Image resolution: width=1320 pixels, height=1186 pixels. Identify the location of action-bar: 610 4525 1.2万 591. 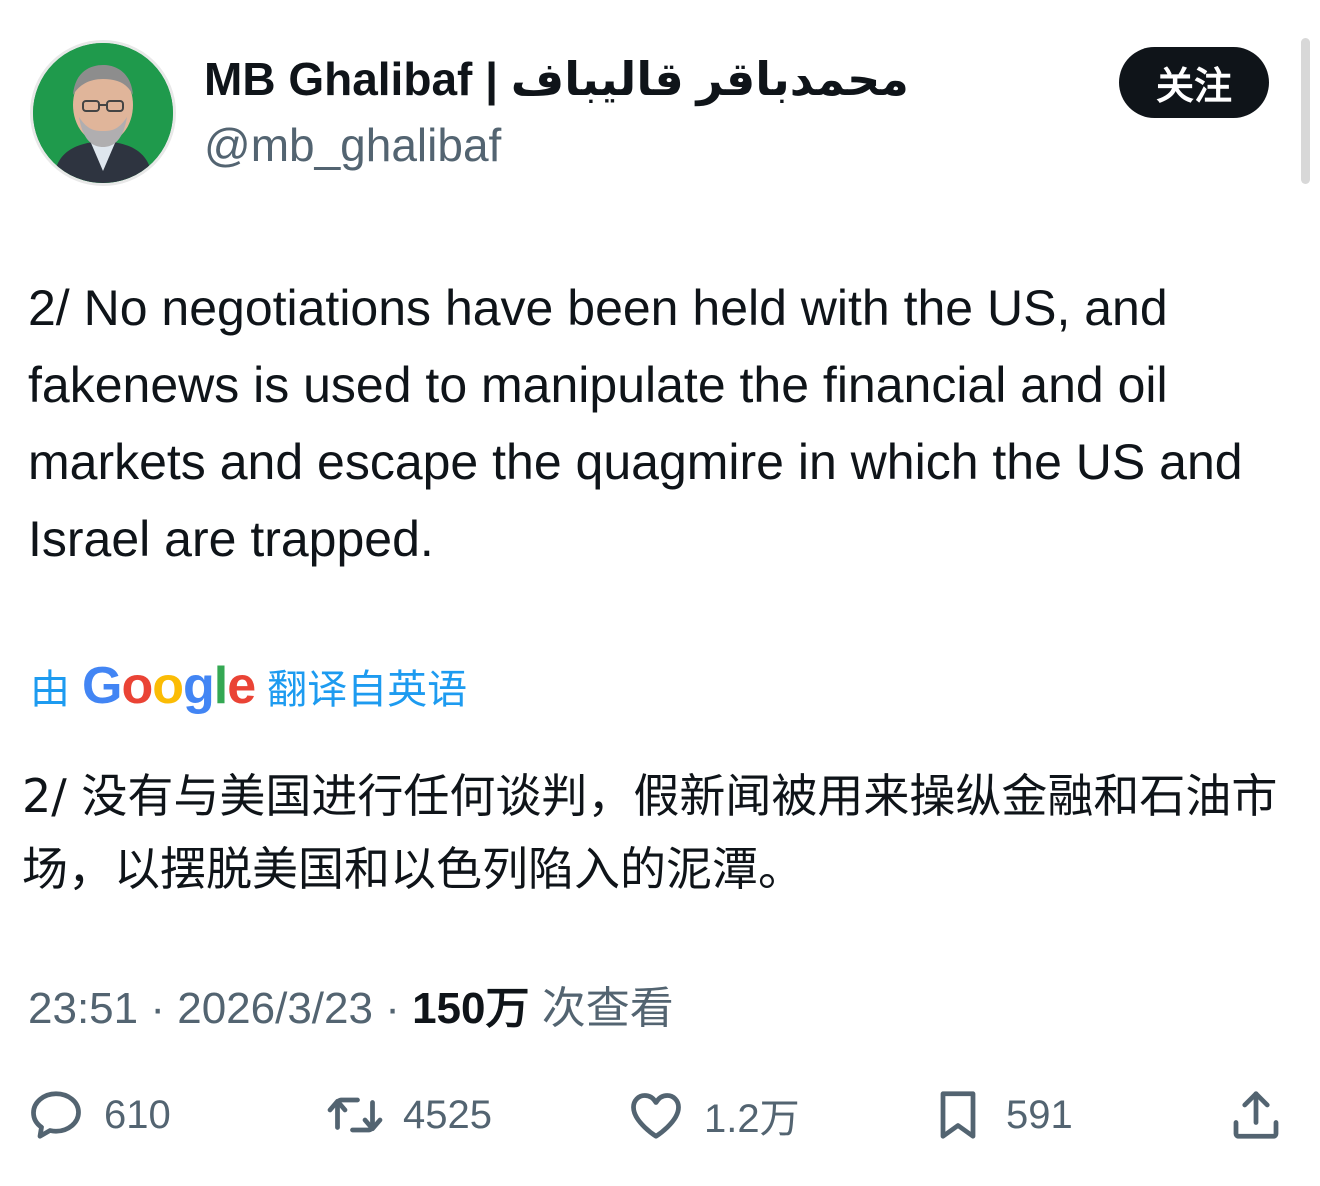
(660, 1115).